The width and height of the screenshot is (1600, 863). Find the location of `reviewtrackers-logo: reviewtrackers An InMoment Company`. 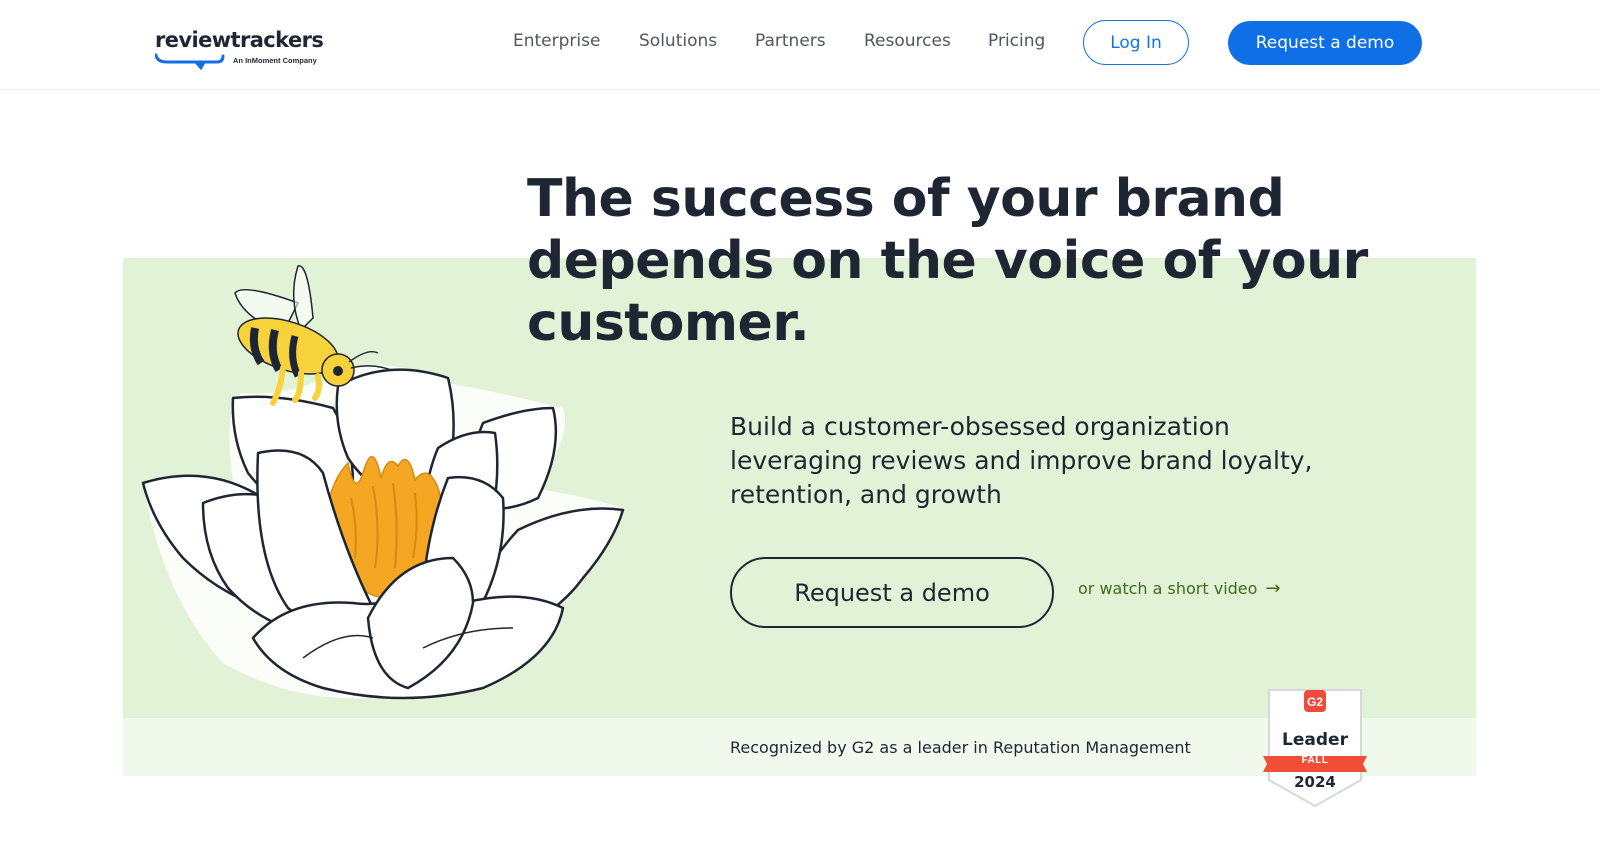

reviewtrackers-logo: reviewtrackers An InMoment Company is located at coordinates (239, 52).